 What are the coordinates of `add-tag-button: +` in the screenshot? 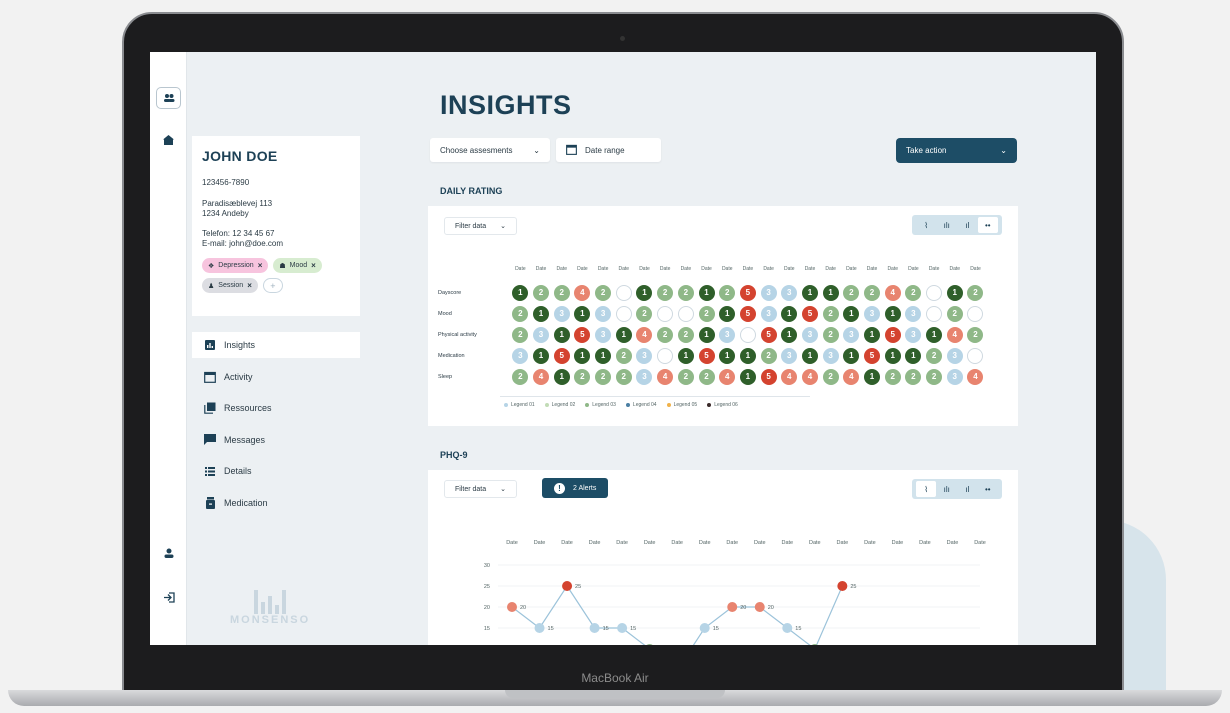 It's located at (272, 285).